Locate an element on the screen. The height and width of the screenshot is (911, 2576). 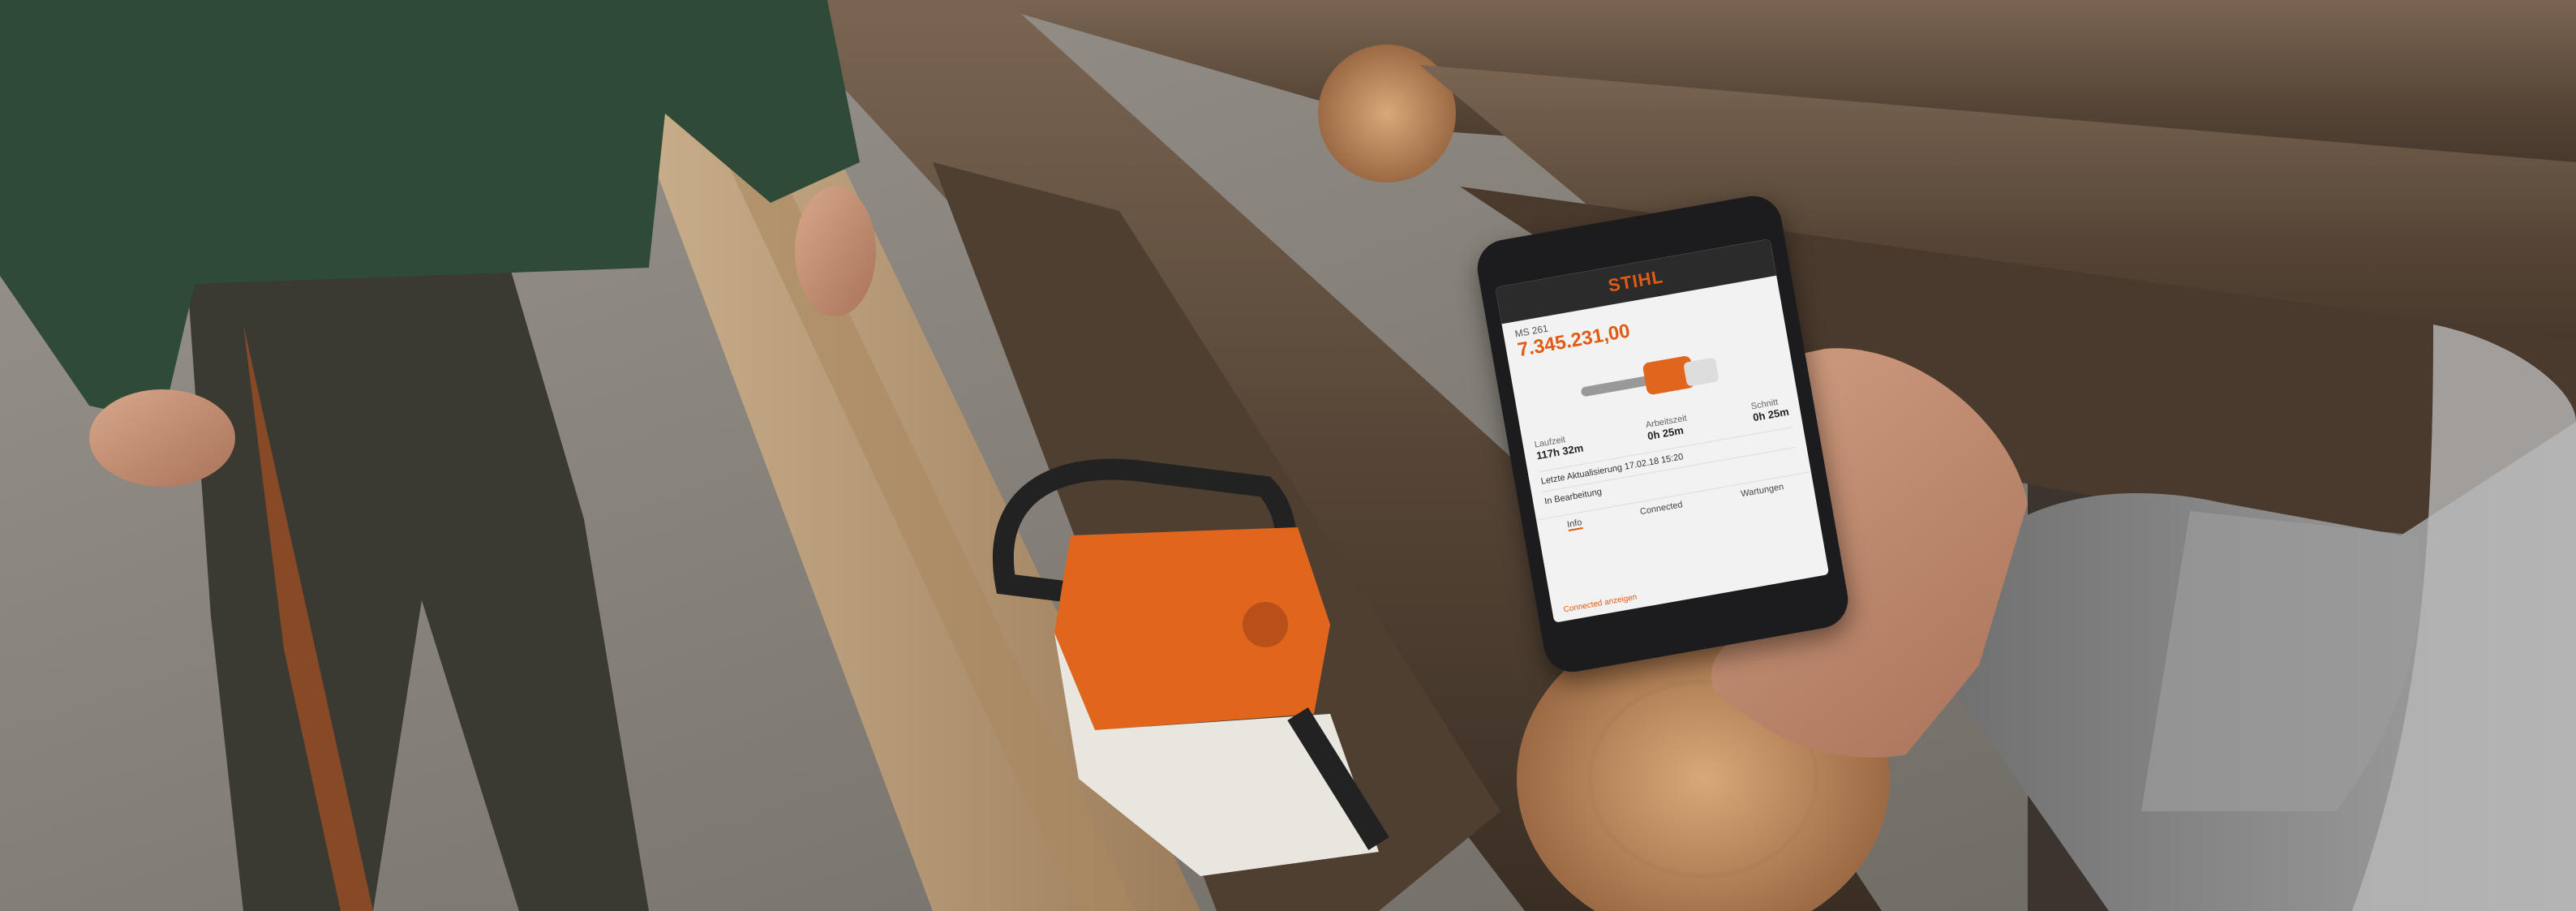
tab-connected: Connected is located at coordinates (1661, 509).